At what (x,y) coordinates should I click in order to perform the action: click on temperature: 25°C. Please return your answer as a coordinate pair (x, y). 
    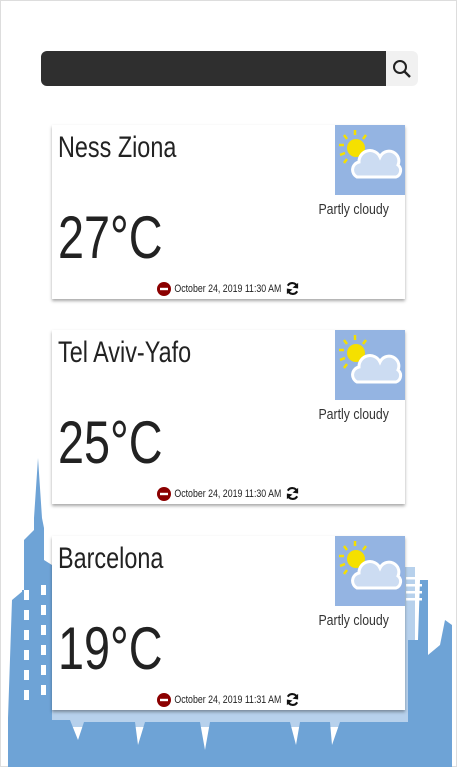
    Looking at the image, I should click on (110, 442).